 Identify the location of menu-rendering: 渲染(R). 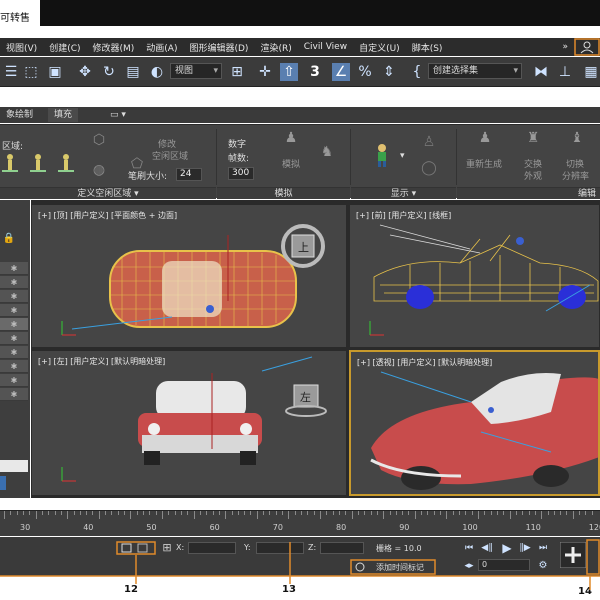
(275, 47).